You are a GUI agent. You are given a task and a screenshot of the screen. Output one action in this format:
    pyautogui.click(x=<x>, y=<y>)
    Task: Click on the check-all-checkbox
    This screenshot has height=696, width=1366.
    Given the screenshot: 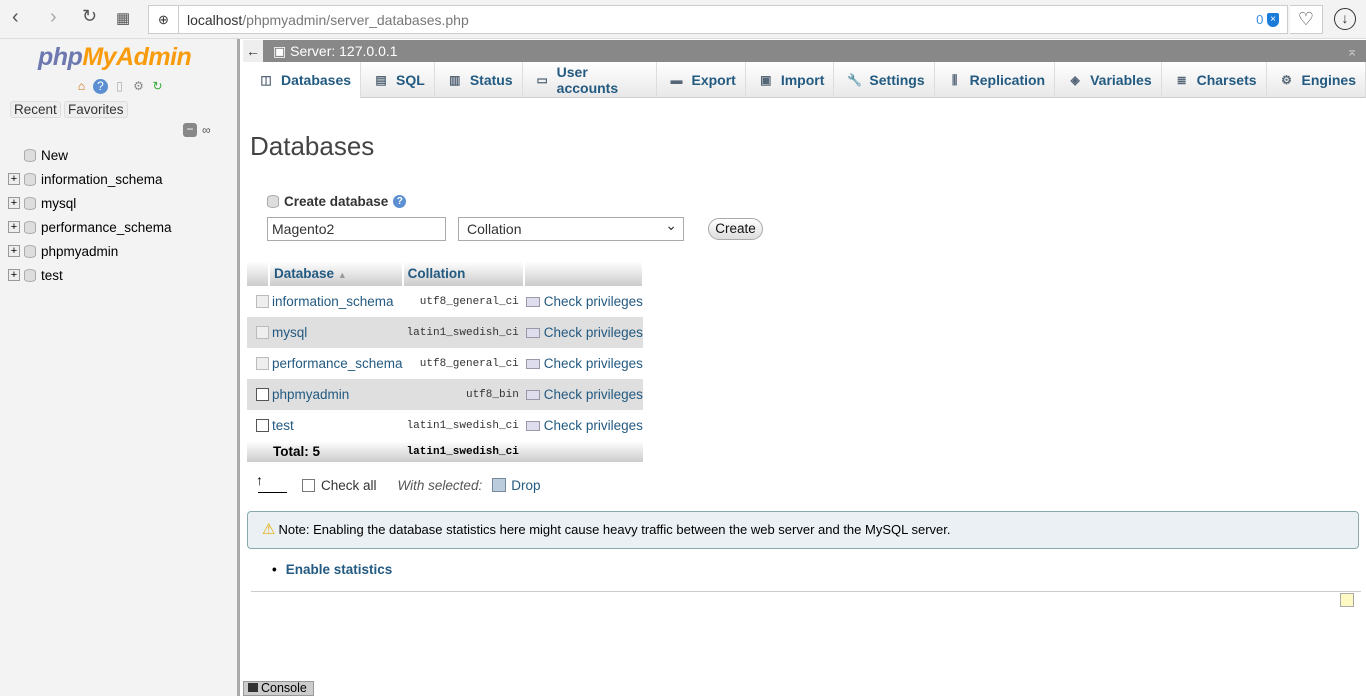 What is the action you would take?
    pyautogui.click(x=308, y=485)
    